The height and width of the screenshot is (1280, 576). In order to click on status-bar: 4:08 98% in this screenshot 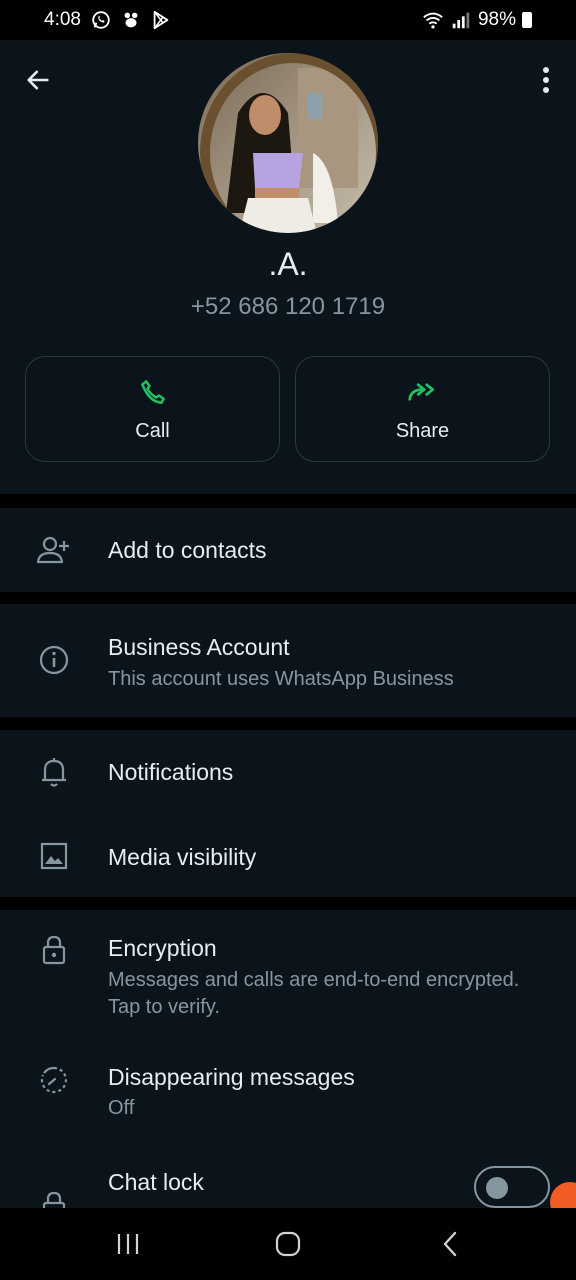, I will do `click(288, 20)`.